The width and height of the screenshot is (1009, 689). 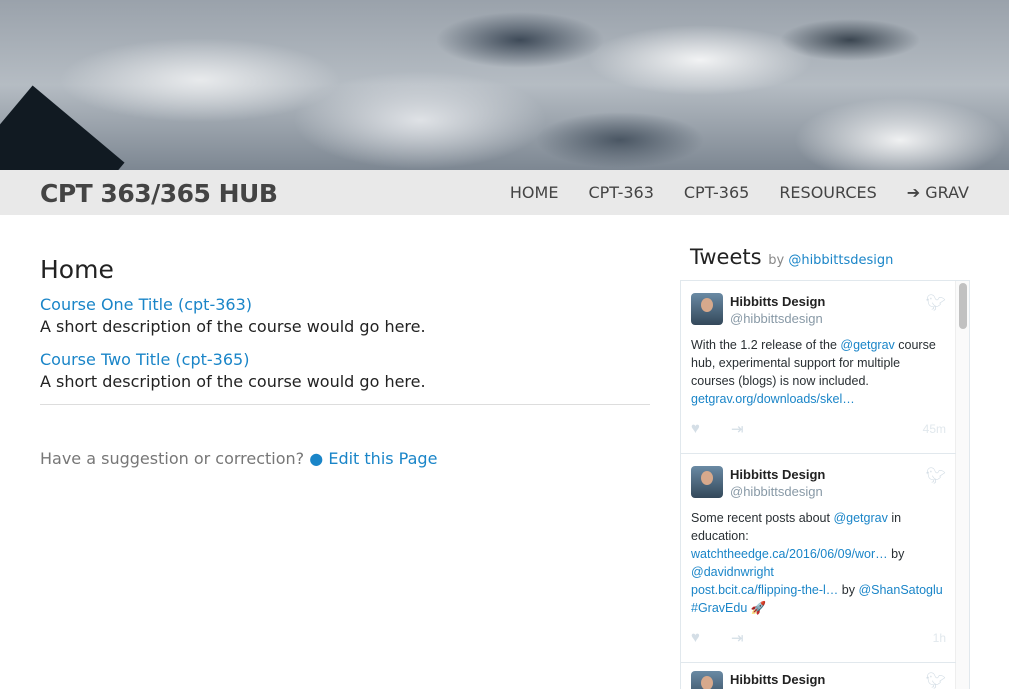 I want to click on nav-cpt-363: CPT-363, so click(x=620, y=192).